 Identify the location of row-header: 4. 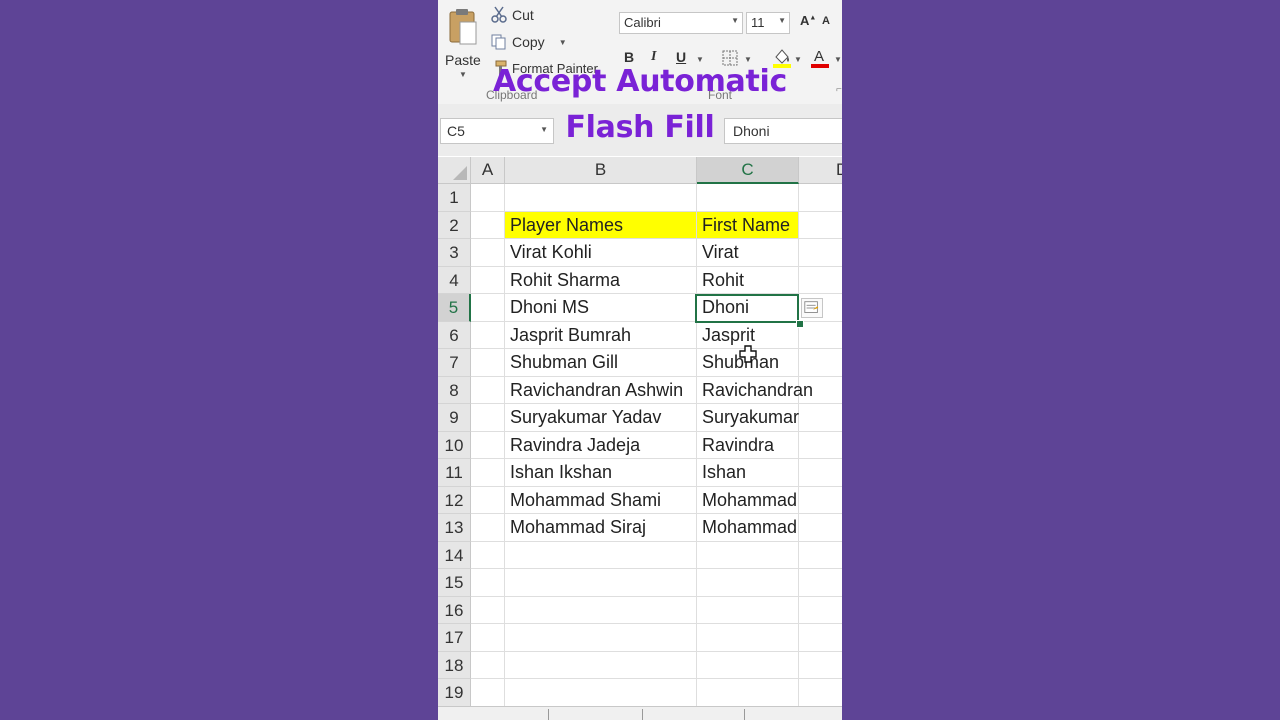
(454, 280).